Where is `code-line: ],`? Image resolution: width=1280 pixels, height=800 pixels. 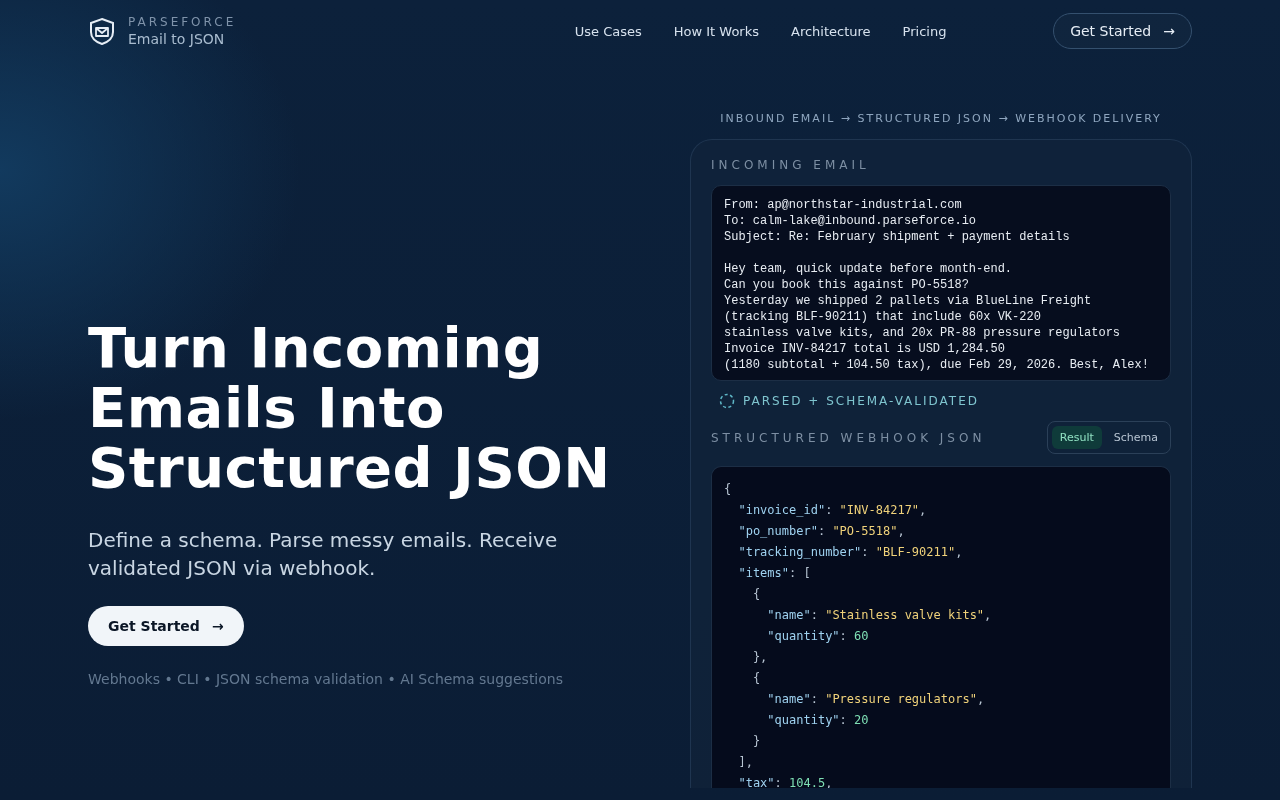
code-line: ], is located at coordinates (745, 762).